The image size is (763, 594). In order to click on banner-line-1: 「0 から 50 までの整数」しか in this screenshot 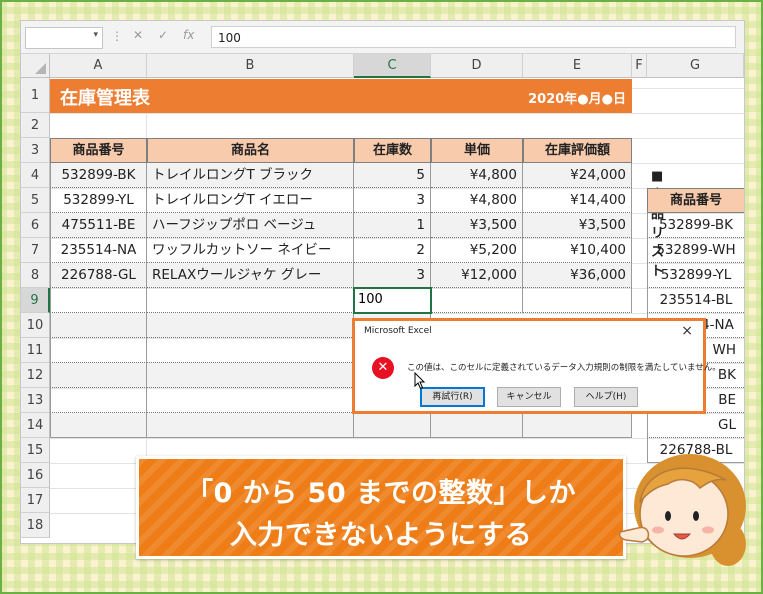, I will do `click(381, 493)`.